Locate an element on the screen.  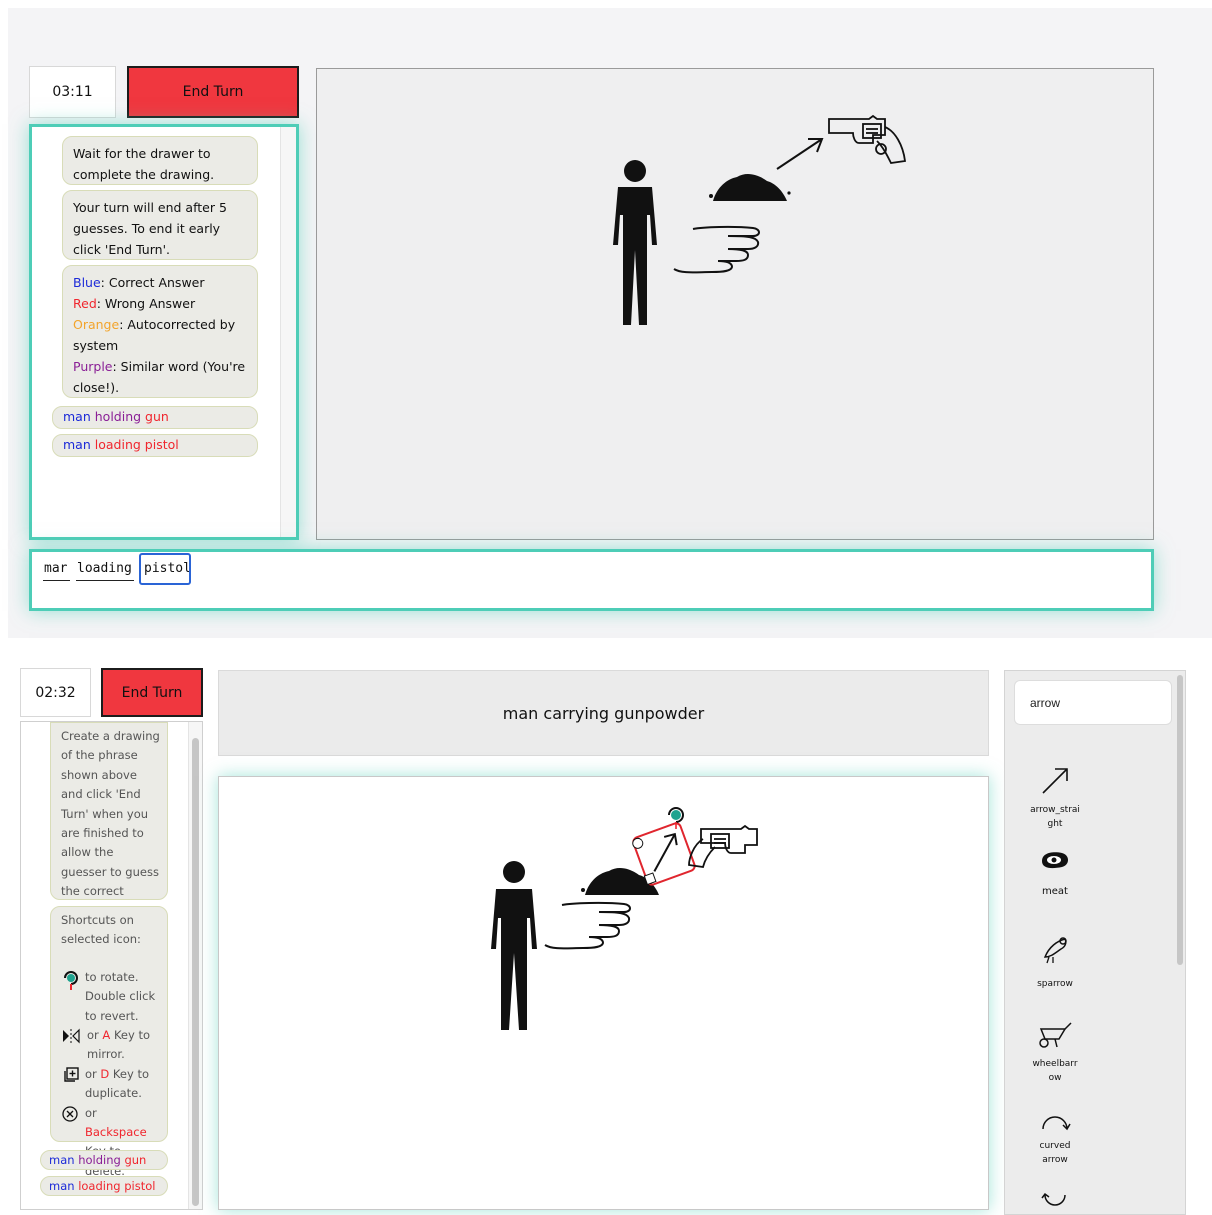
arrow-straight-icon is located at coordinates (1055, 781).